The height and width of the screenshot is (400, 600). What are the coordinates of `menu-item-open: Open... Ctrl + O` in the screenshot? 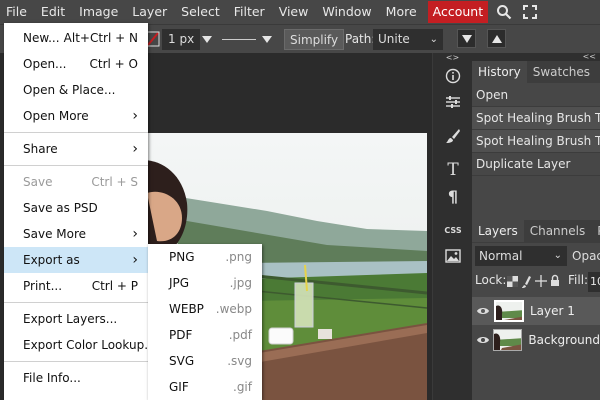 It's located at (76, 64).